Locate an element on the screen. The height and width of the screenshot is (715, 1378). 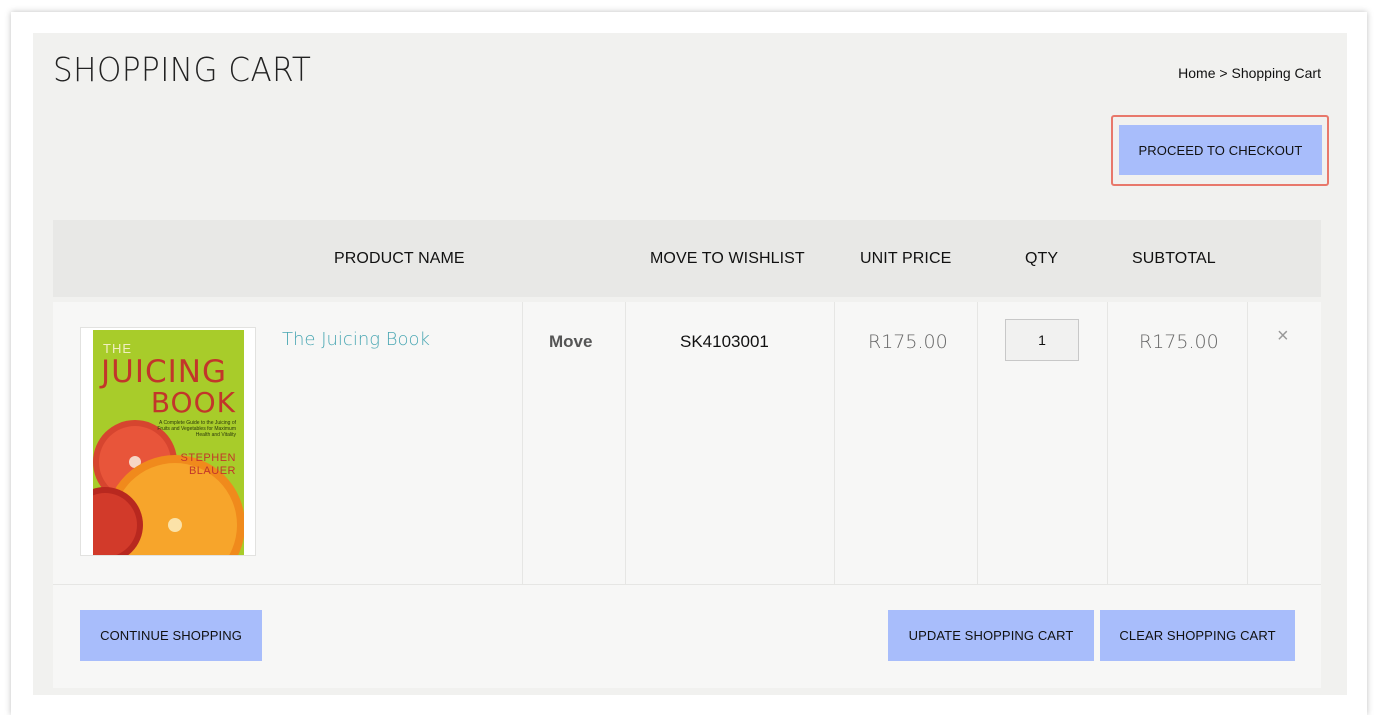
cover-author-last: BLAUER is located at coordinates (212, 471).